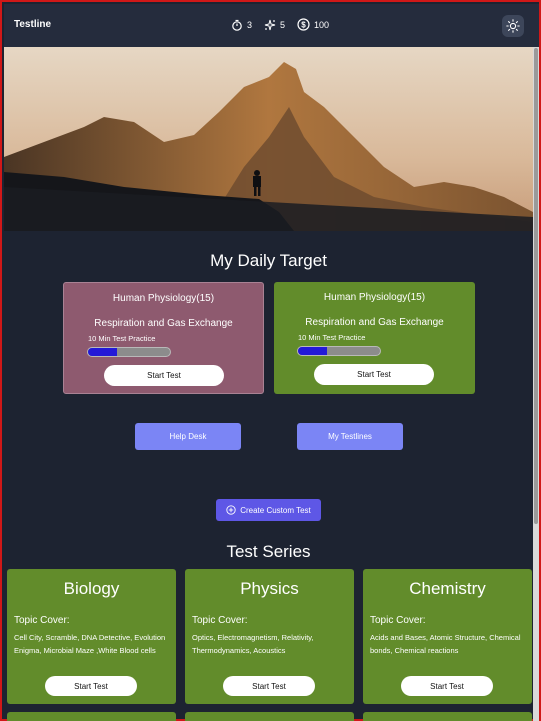 Image resolution: width=541 pixels, height=721 pixels. I want to click on top-bar: Testline 3 5 $ 100, so click(271, 25).